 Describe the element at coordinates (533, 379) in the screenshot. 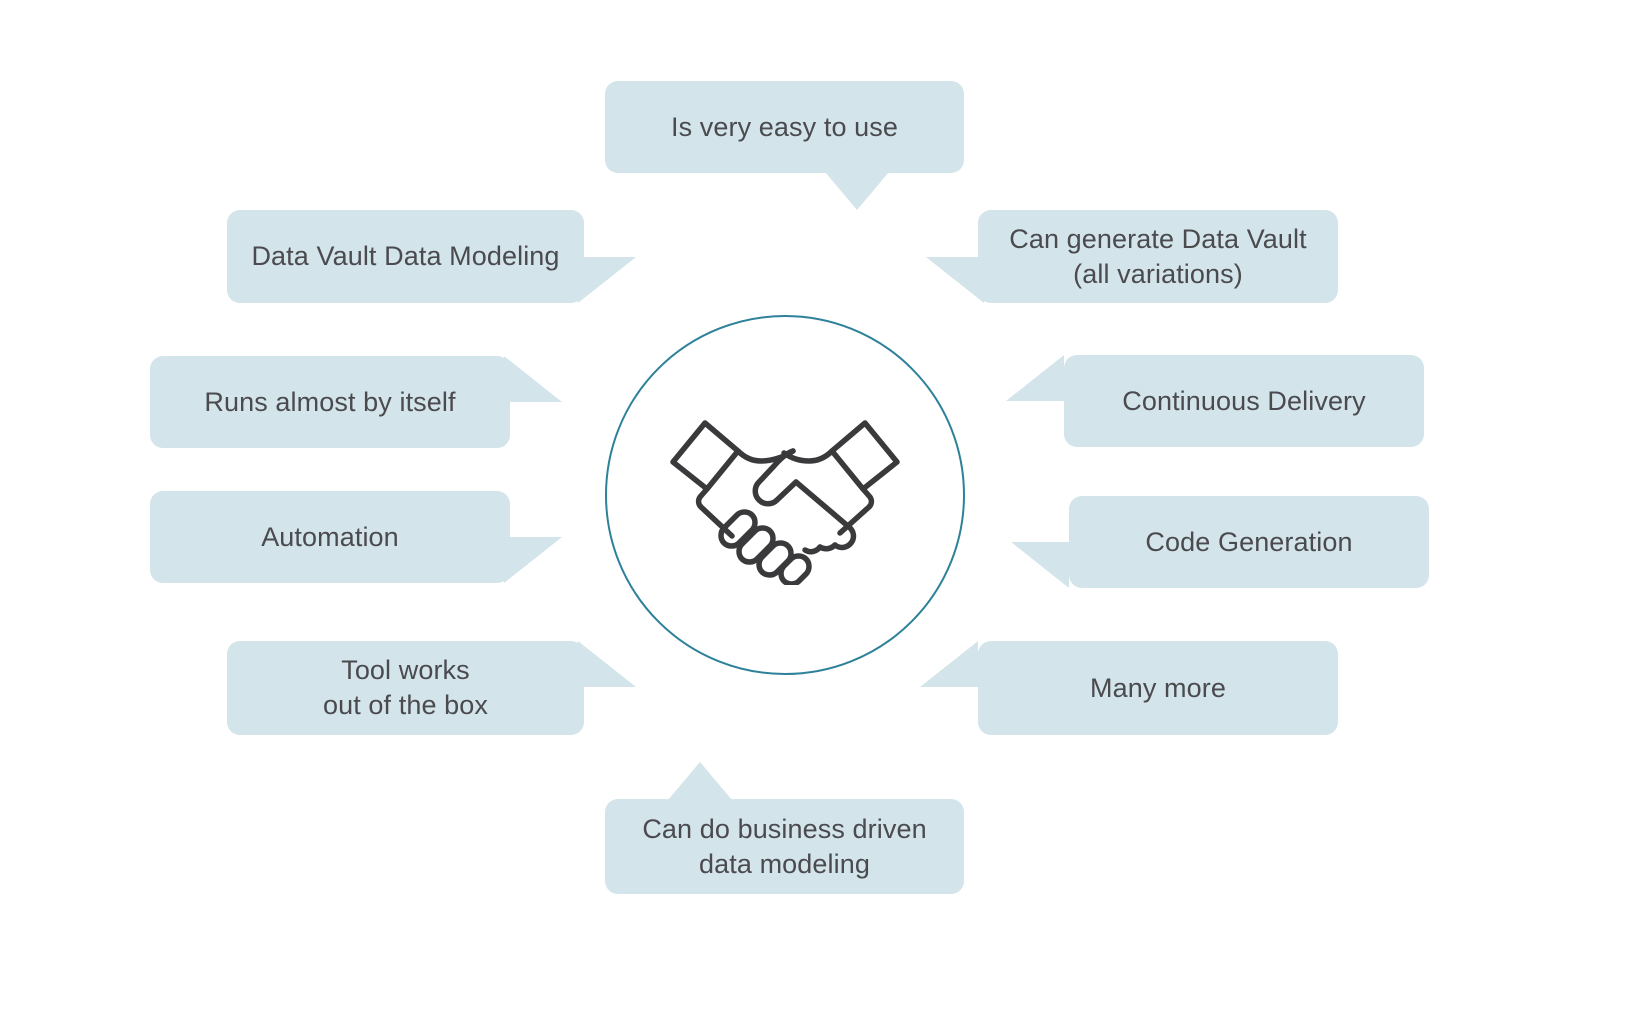

I see `bubble-tail-runs-almost-by-itself` at that location.